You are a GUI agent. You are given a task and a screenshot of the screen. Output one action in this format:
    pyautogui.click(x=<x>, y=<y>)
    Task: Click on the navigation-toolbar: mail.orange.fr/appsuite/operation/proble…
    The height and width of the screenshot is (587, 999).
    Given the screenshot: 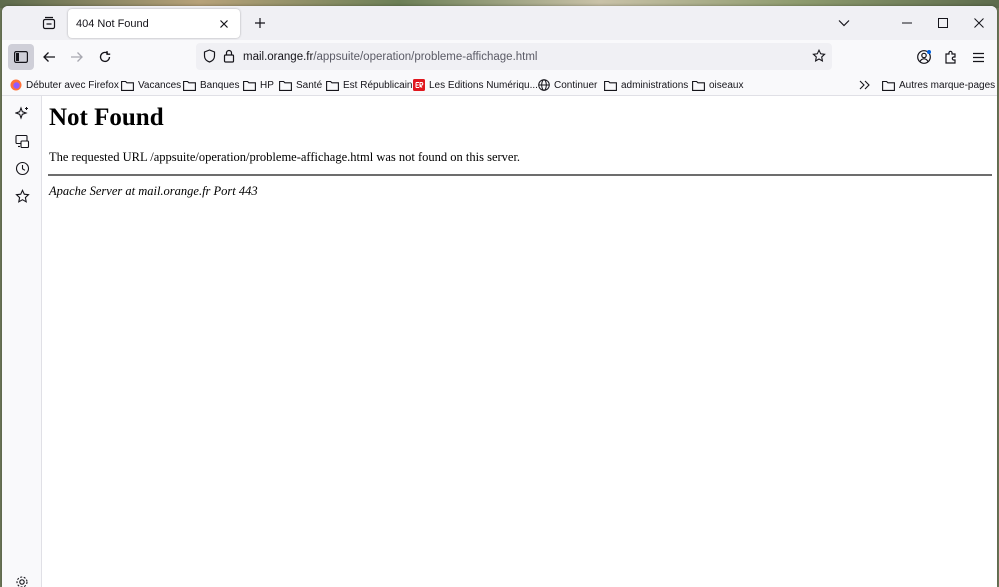 What is the action you would take?
    pyautogui.click(x=499, y=57)
    